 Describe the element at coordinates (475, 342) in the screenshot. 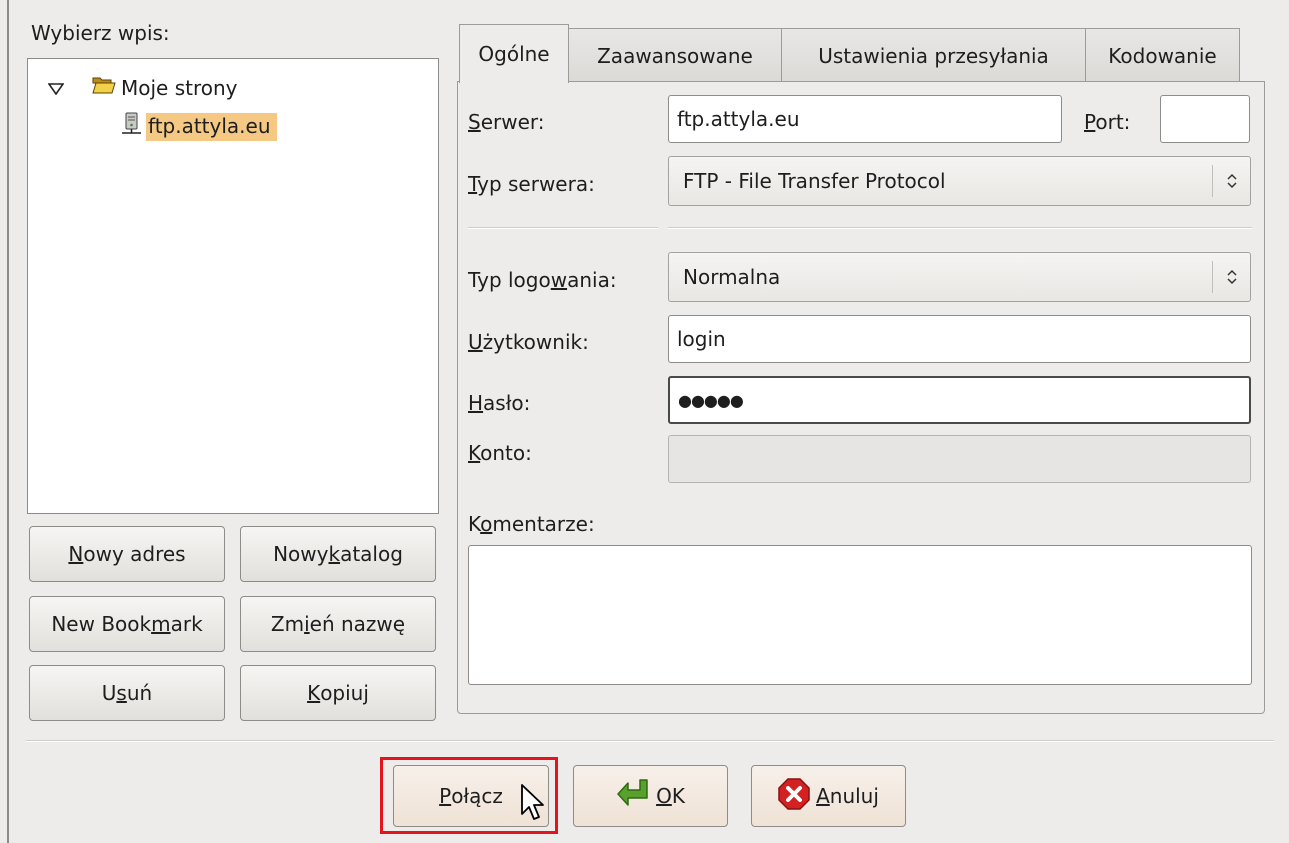

I see `user-label-mnemonic: U` at that location.